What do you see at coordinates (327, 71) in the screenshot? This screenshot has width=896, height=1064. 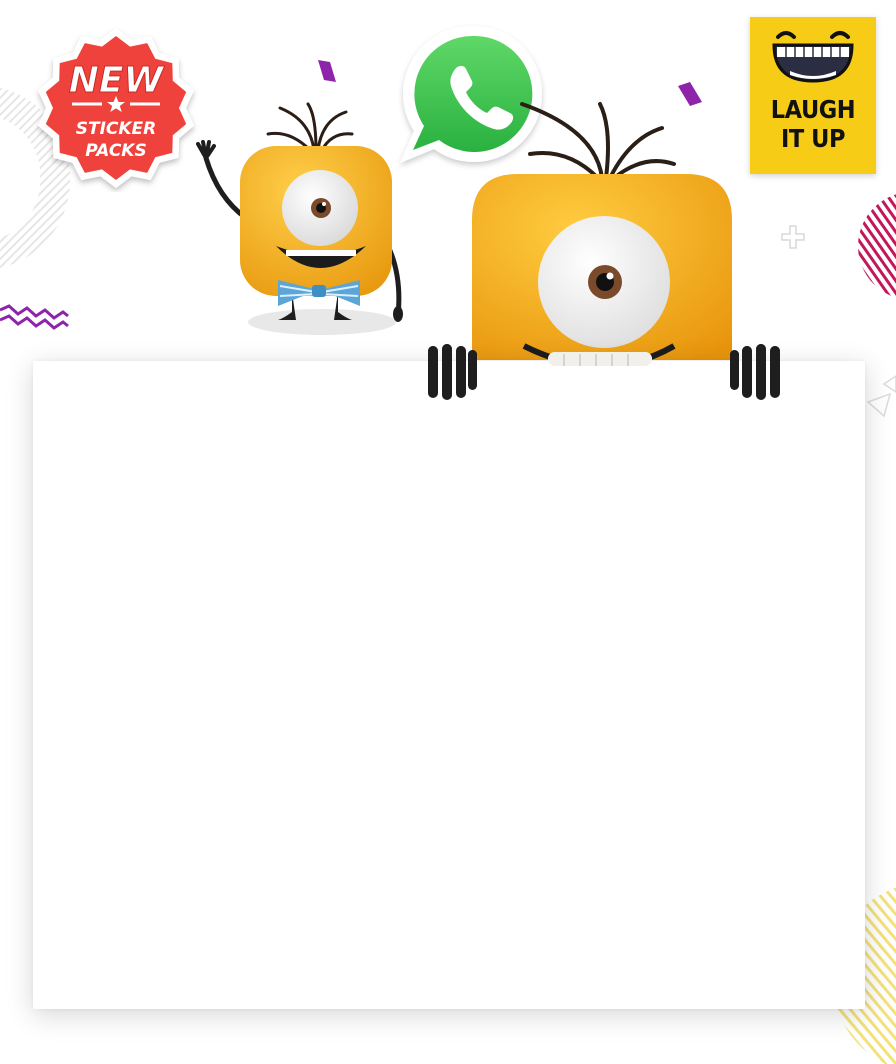 I see `confetti-piece` at bounding box center [327, 71].